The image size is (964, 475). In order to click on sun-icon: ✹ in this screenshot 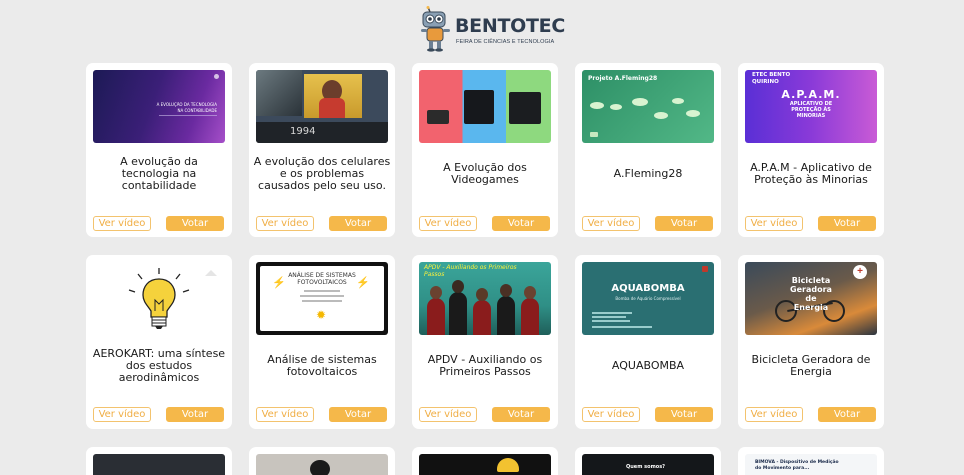, I will do `click(321, 315)`.